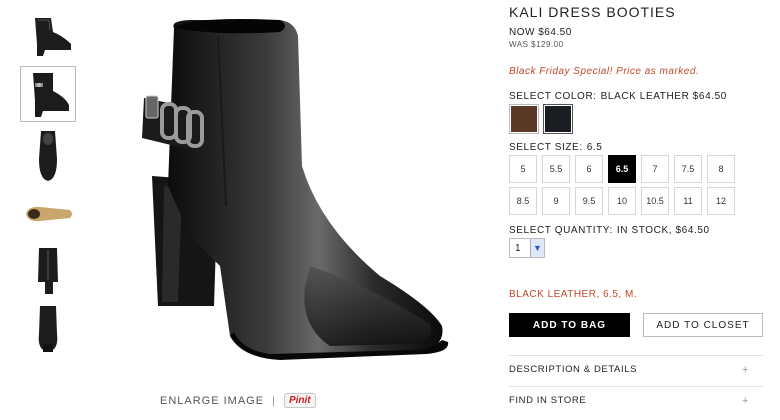 The image size is (780, 420). I want to click on price-now: NOW $64.50, so click(540, 32).